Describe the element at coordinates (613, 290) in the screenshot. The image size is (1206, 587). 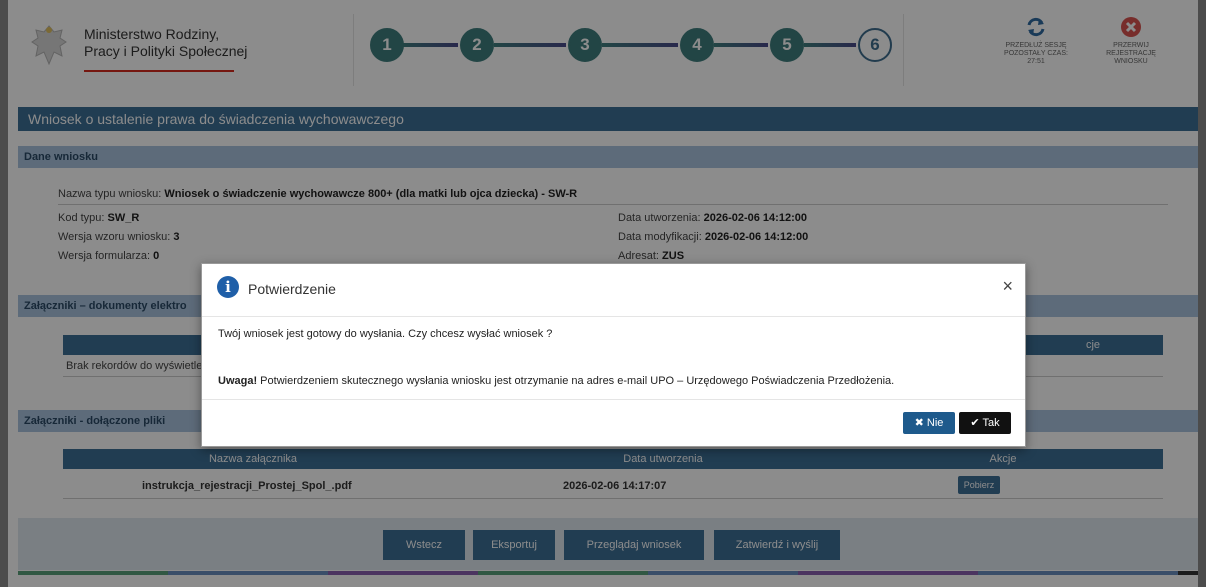
I see `dialog-header: i Potwierdzenie ×` at that location.